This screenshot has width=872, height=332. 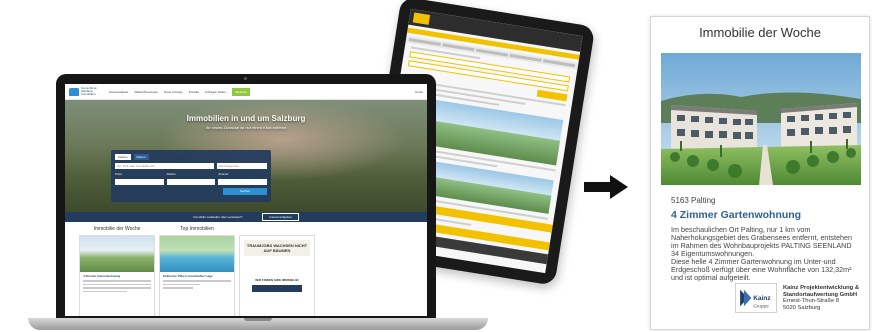 I want to click on card-title: Immobilie der Woche, so click(x=760, y=32).